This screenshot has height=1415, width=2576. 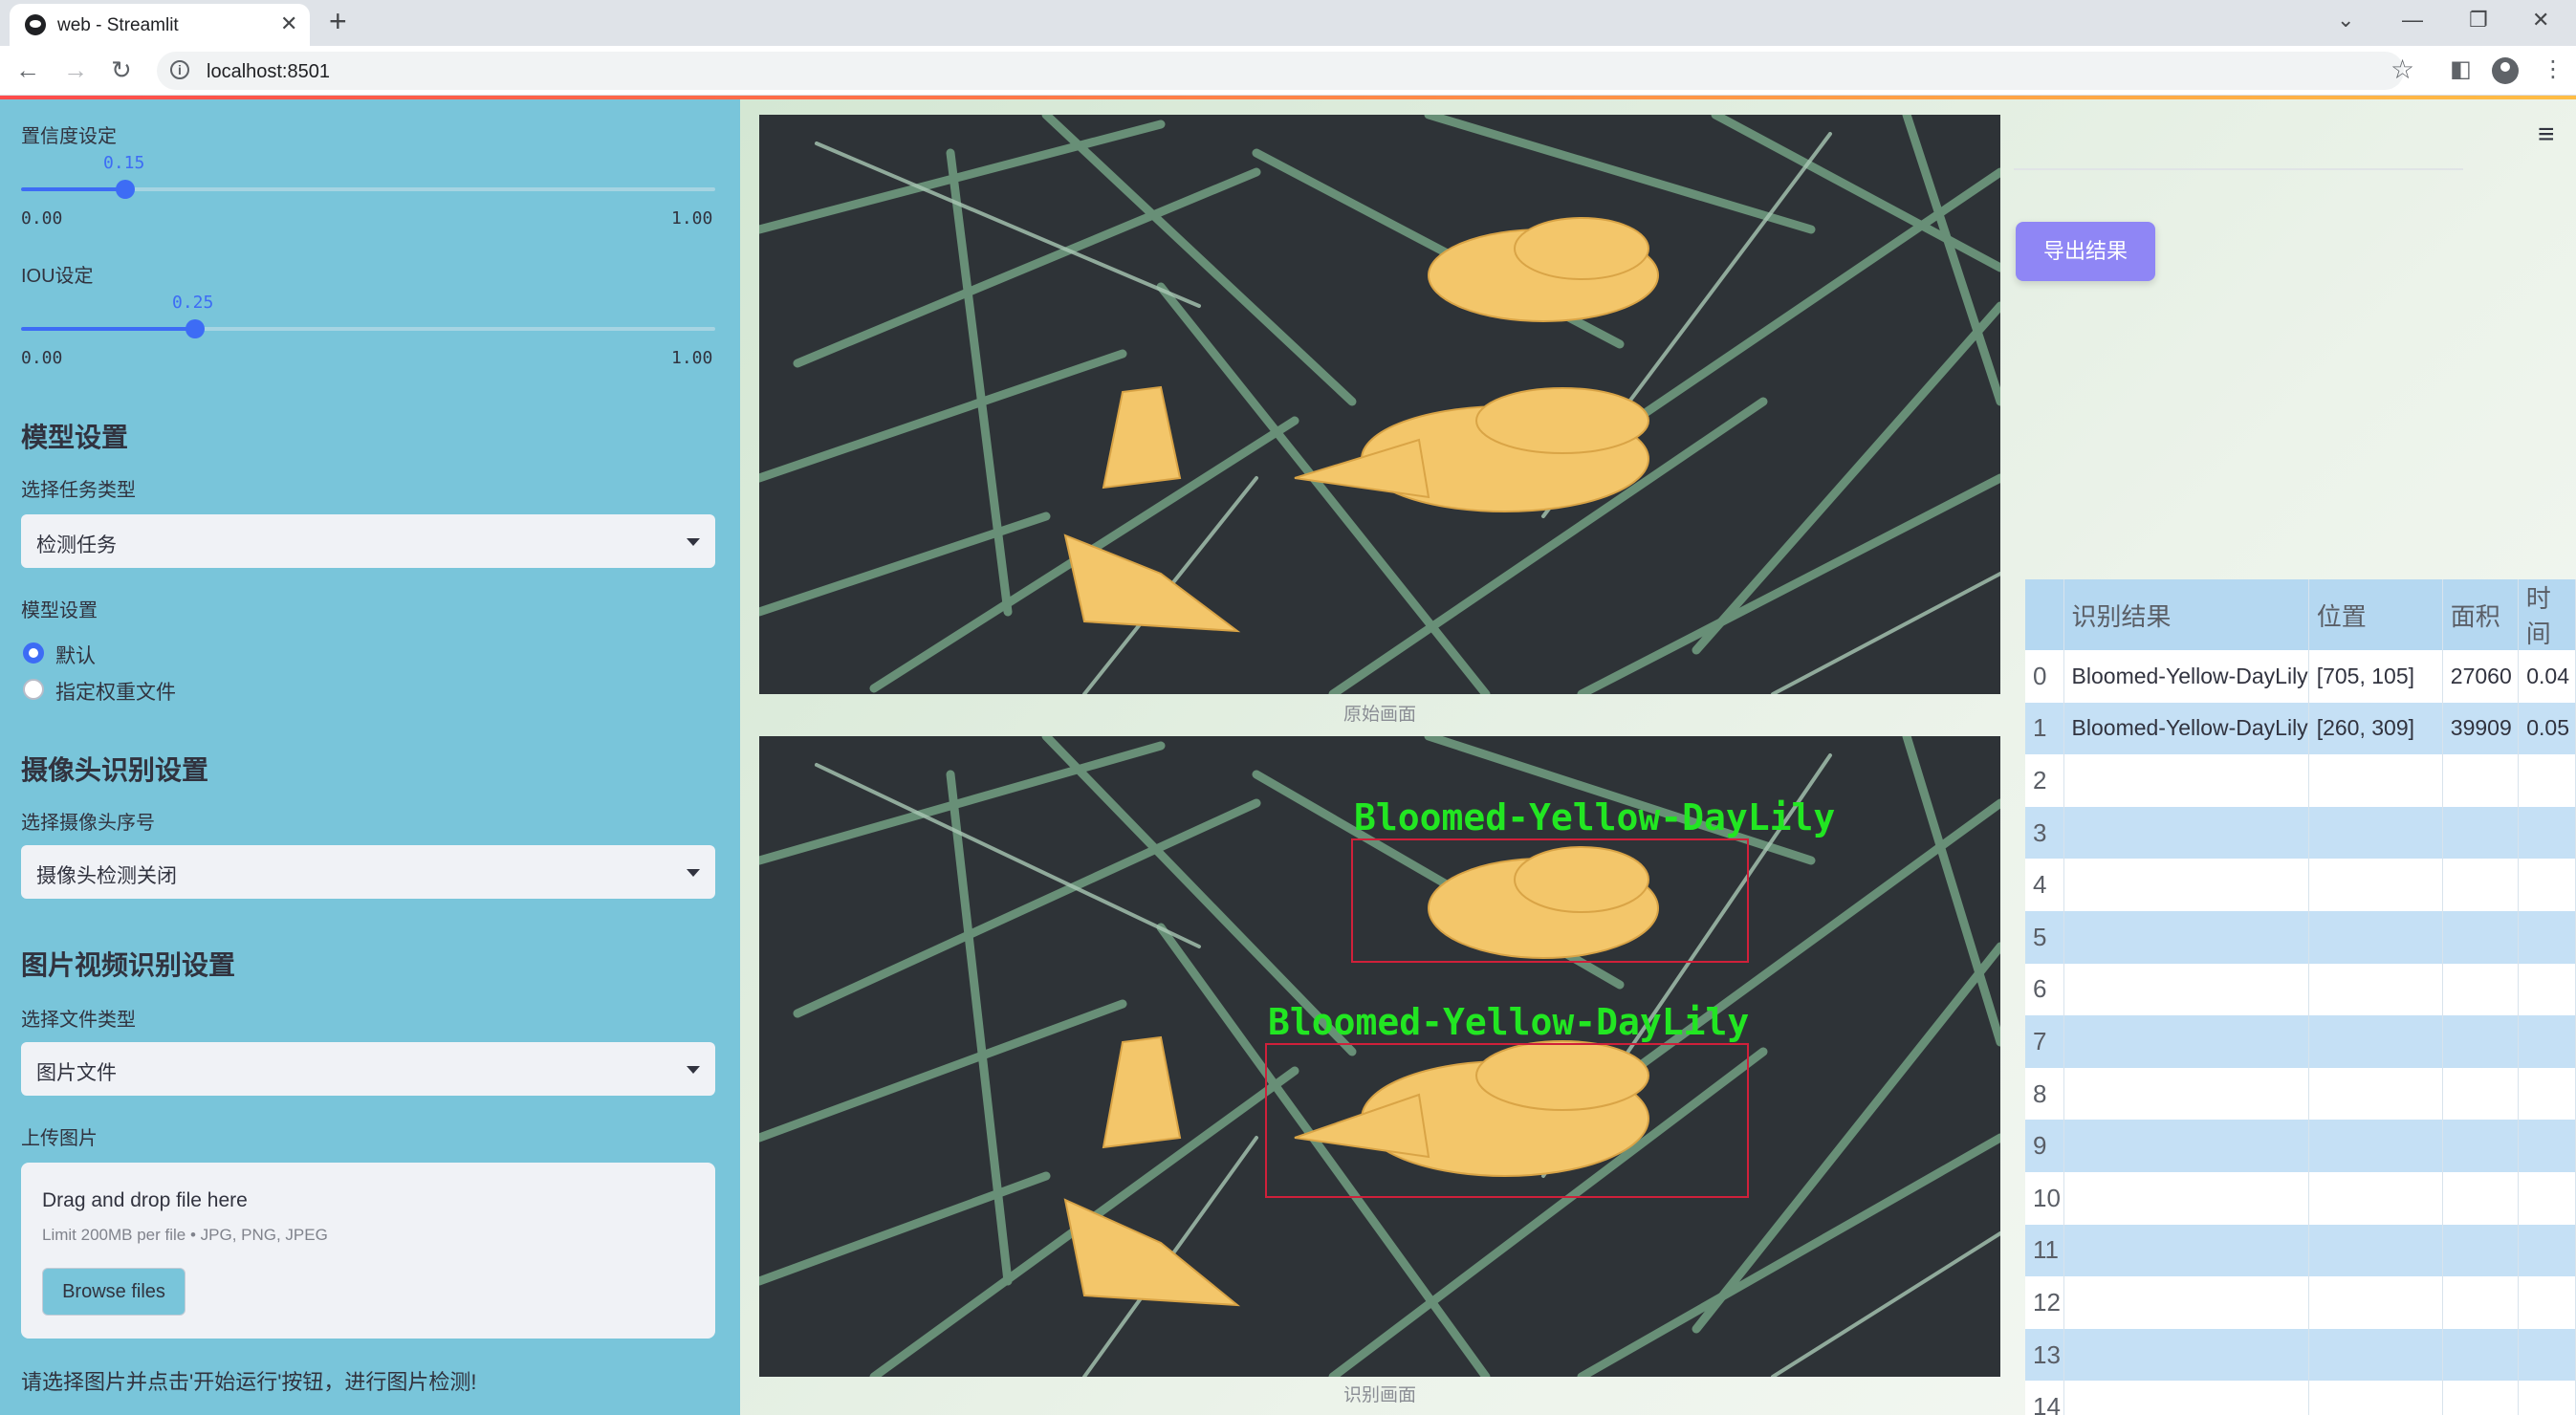 I want to click on dropzone-limit: Limit 200MB per file • JPG, PNG, JPEG, so click(x=185, y=1235).